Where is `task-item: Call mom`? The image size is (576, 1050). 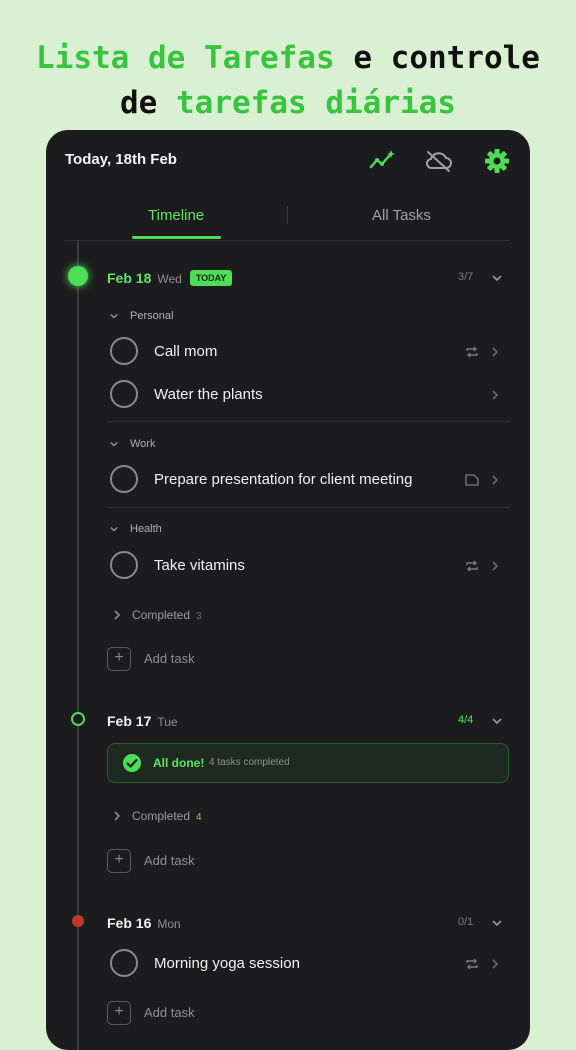
task-item: Call mom is located at coordinates (310, 352).